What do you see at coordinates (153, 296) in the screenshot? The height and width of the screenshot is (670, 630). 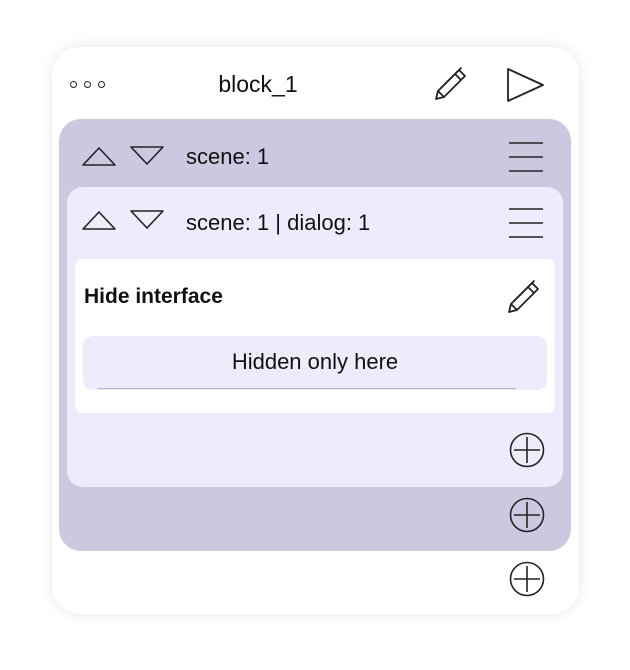 I see `action-title: Hide interface` at bounding box center [153, 296].